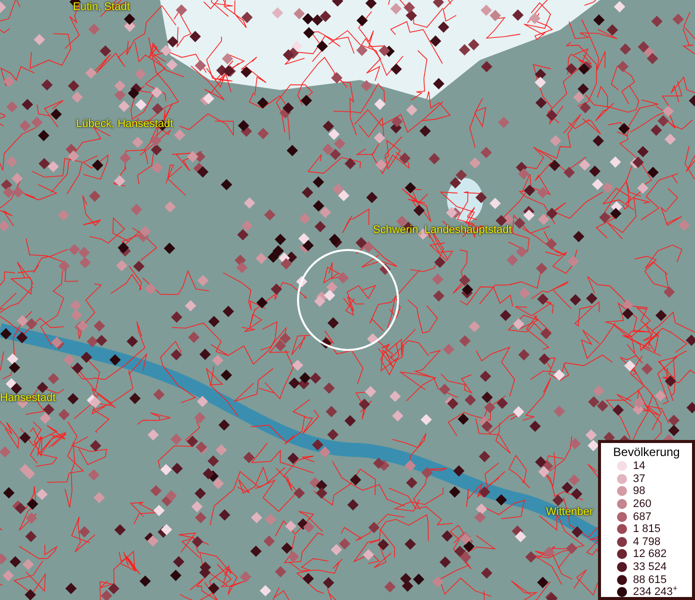 This screenshot has height=600, width=695. Describe the element at coordinates (642, 504) in the screenshot. I see `legend-label: 260` at that location.